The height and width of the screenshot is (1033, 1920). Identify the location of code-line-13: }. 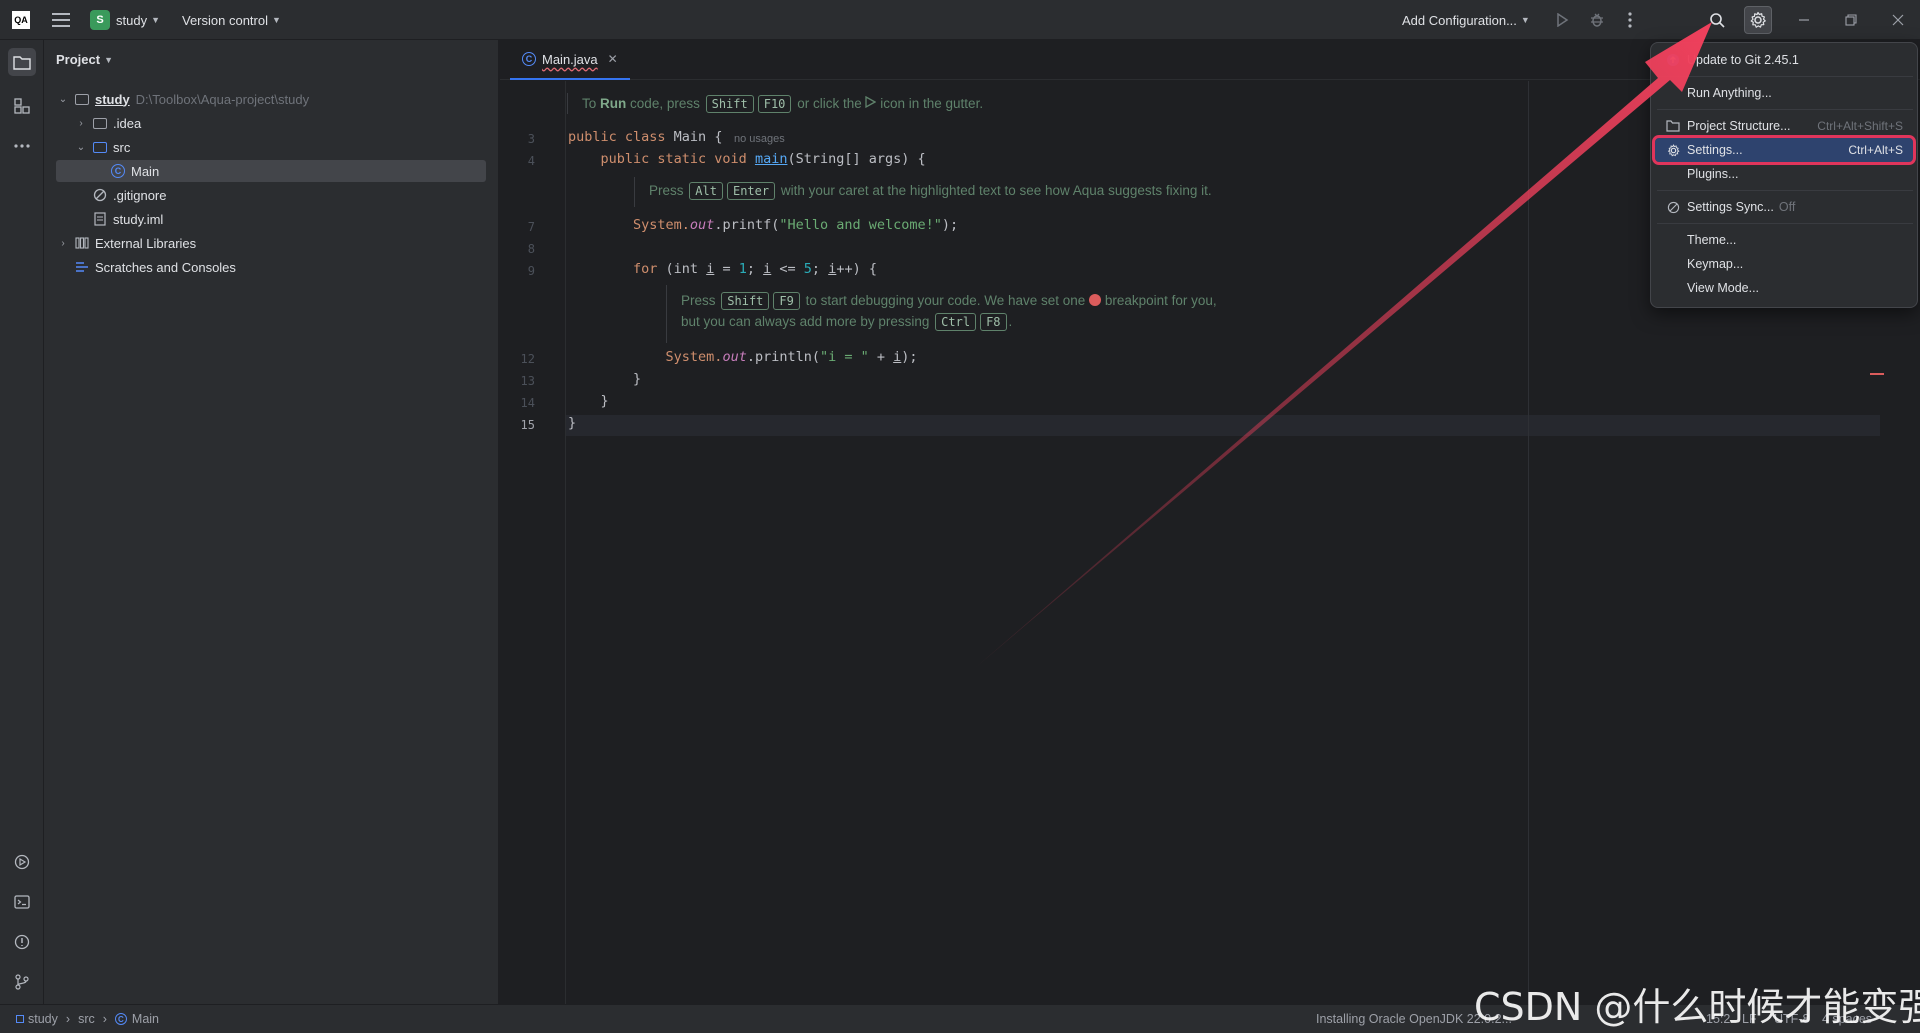
(604, 379).